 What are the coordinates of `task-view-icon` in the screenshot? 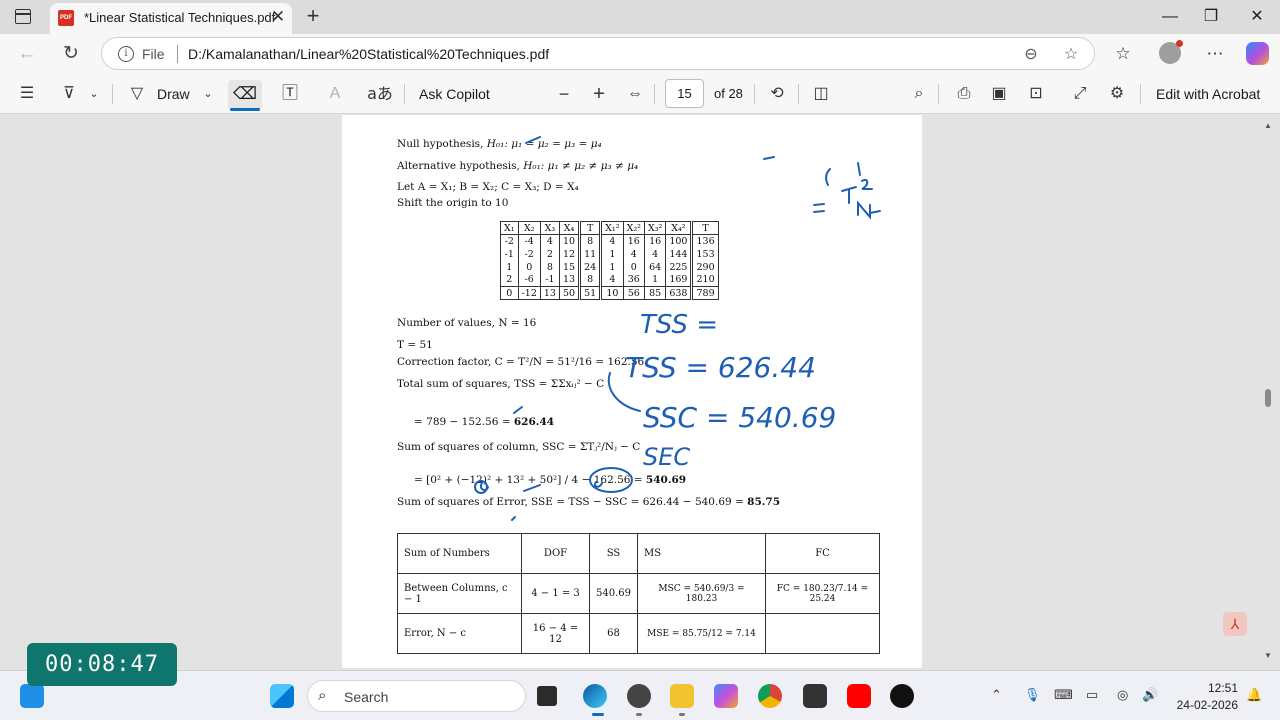 It's located at (547, 696).